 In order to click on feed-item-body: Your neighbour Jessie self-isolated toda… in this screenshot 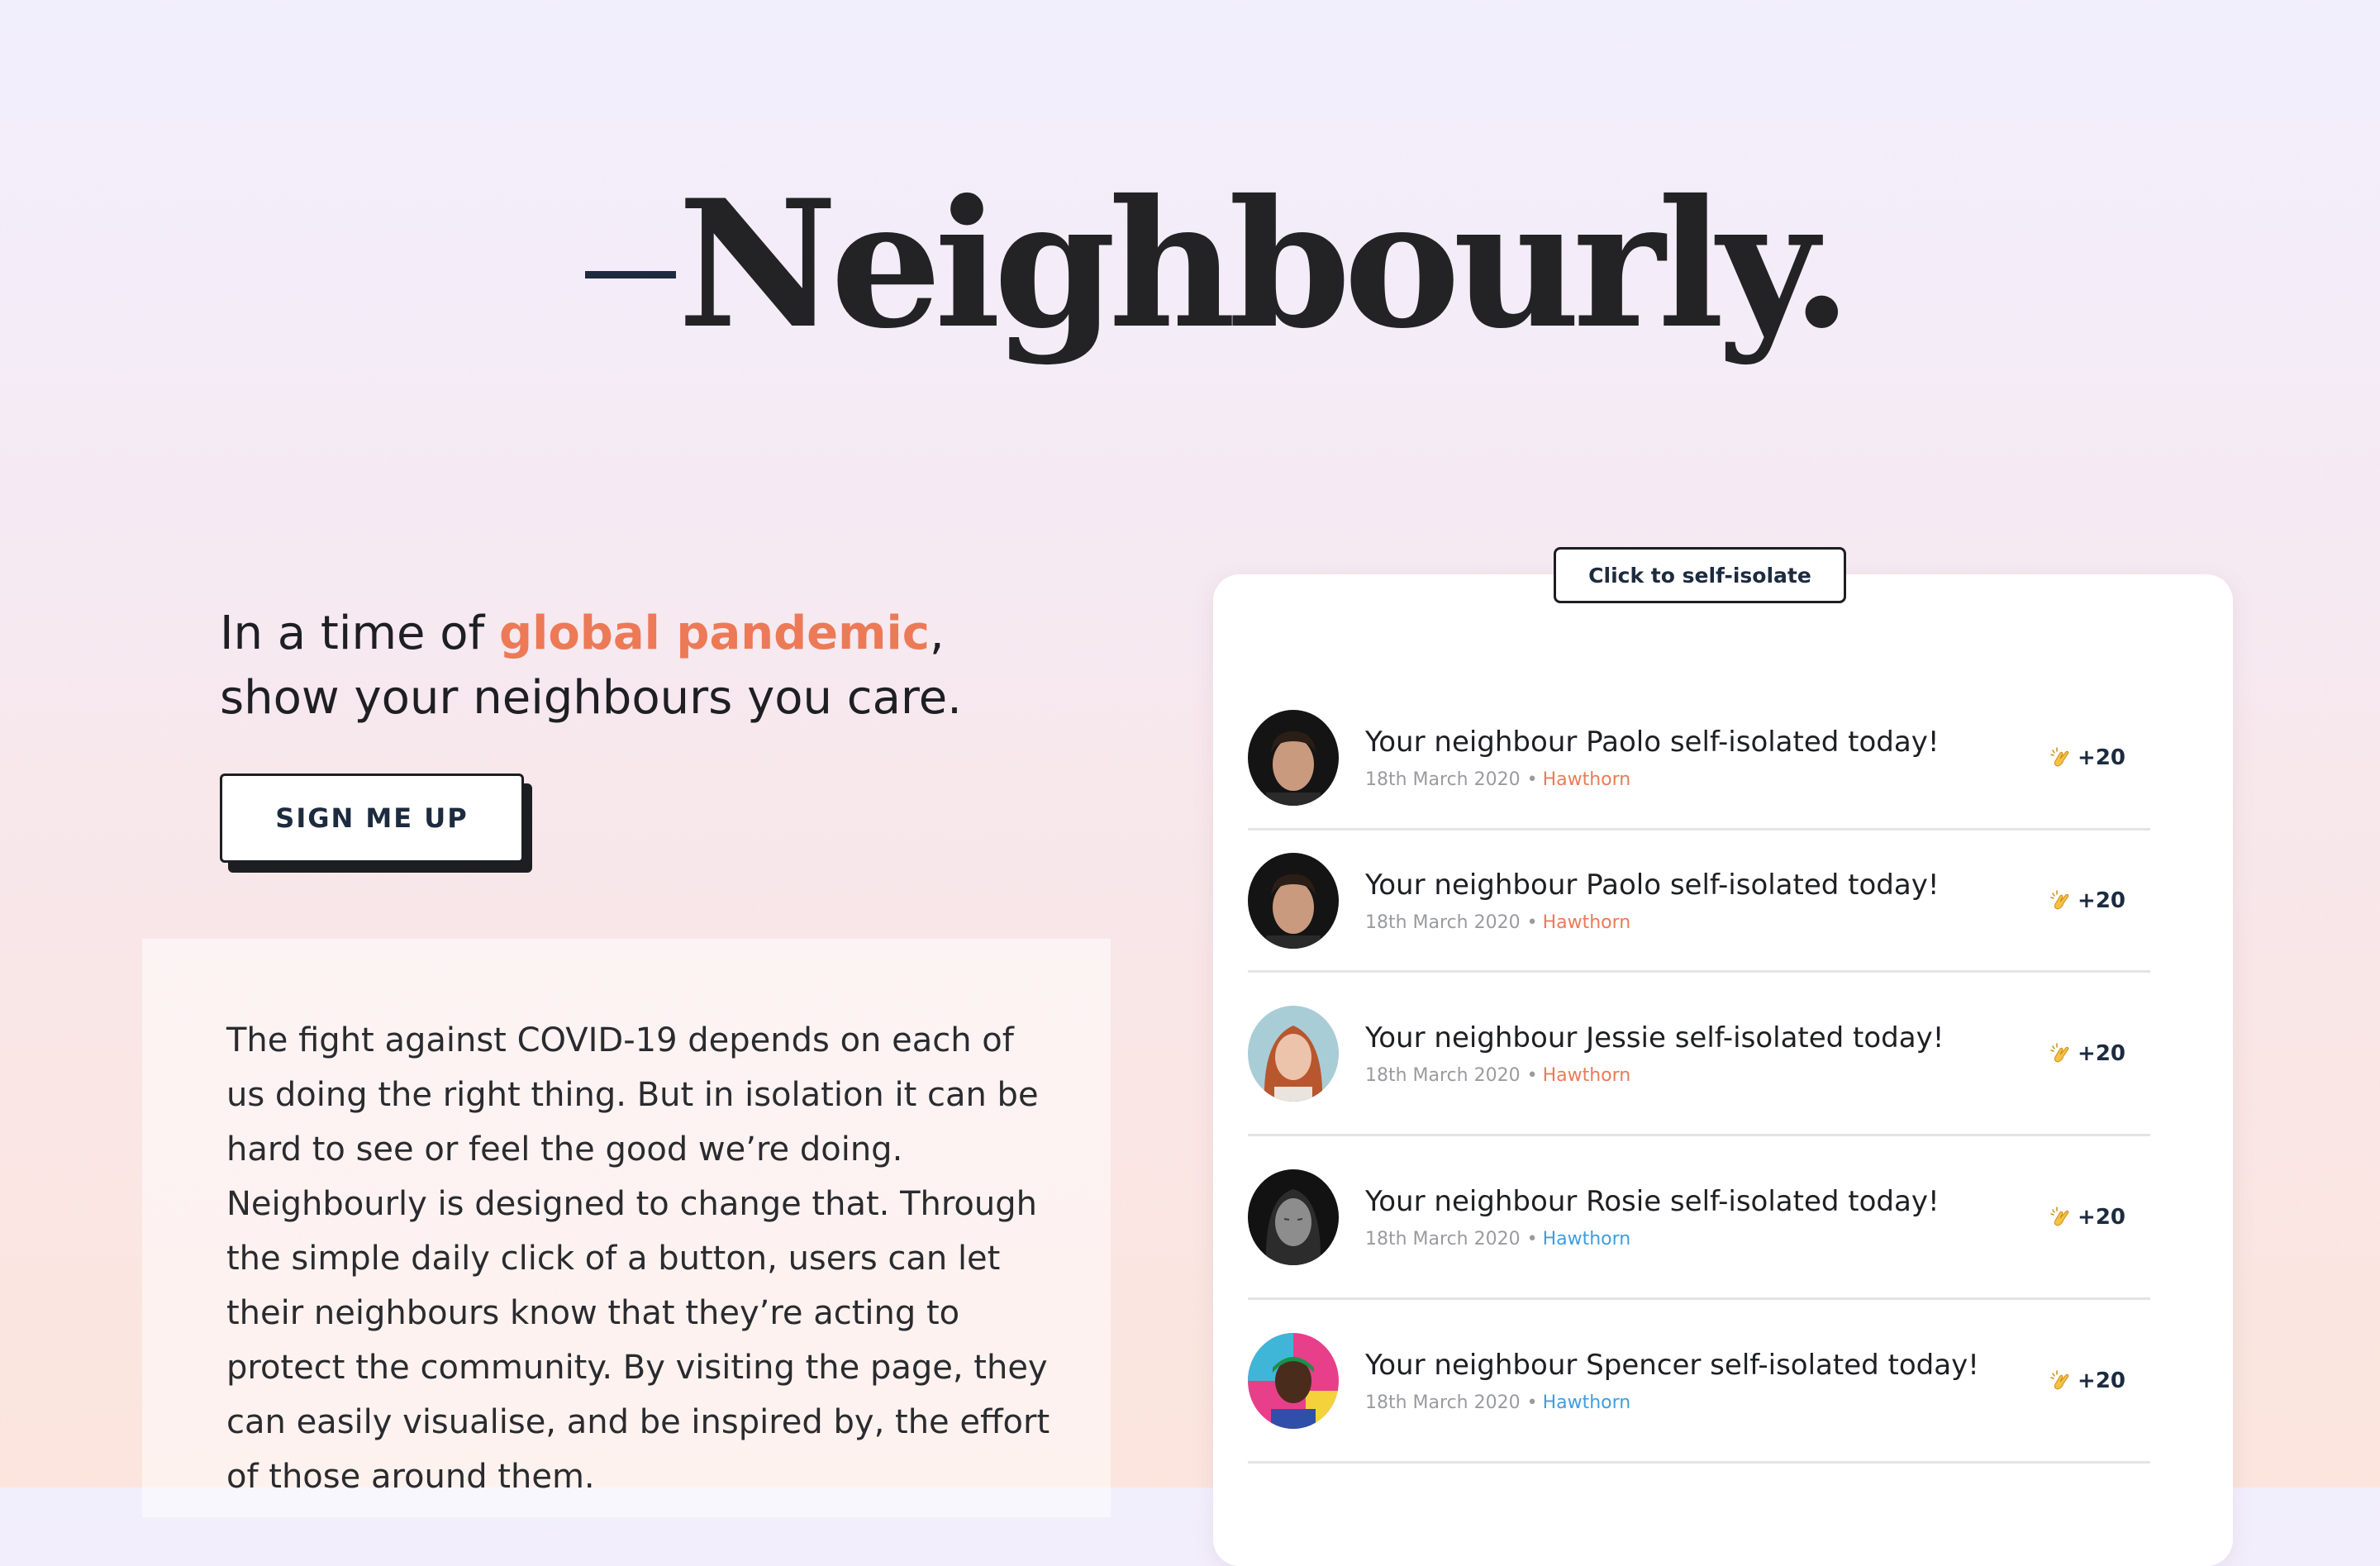, I will do `click(1654, 1054)`.